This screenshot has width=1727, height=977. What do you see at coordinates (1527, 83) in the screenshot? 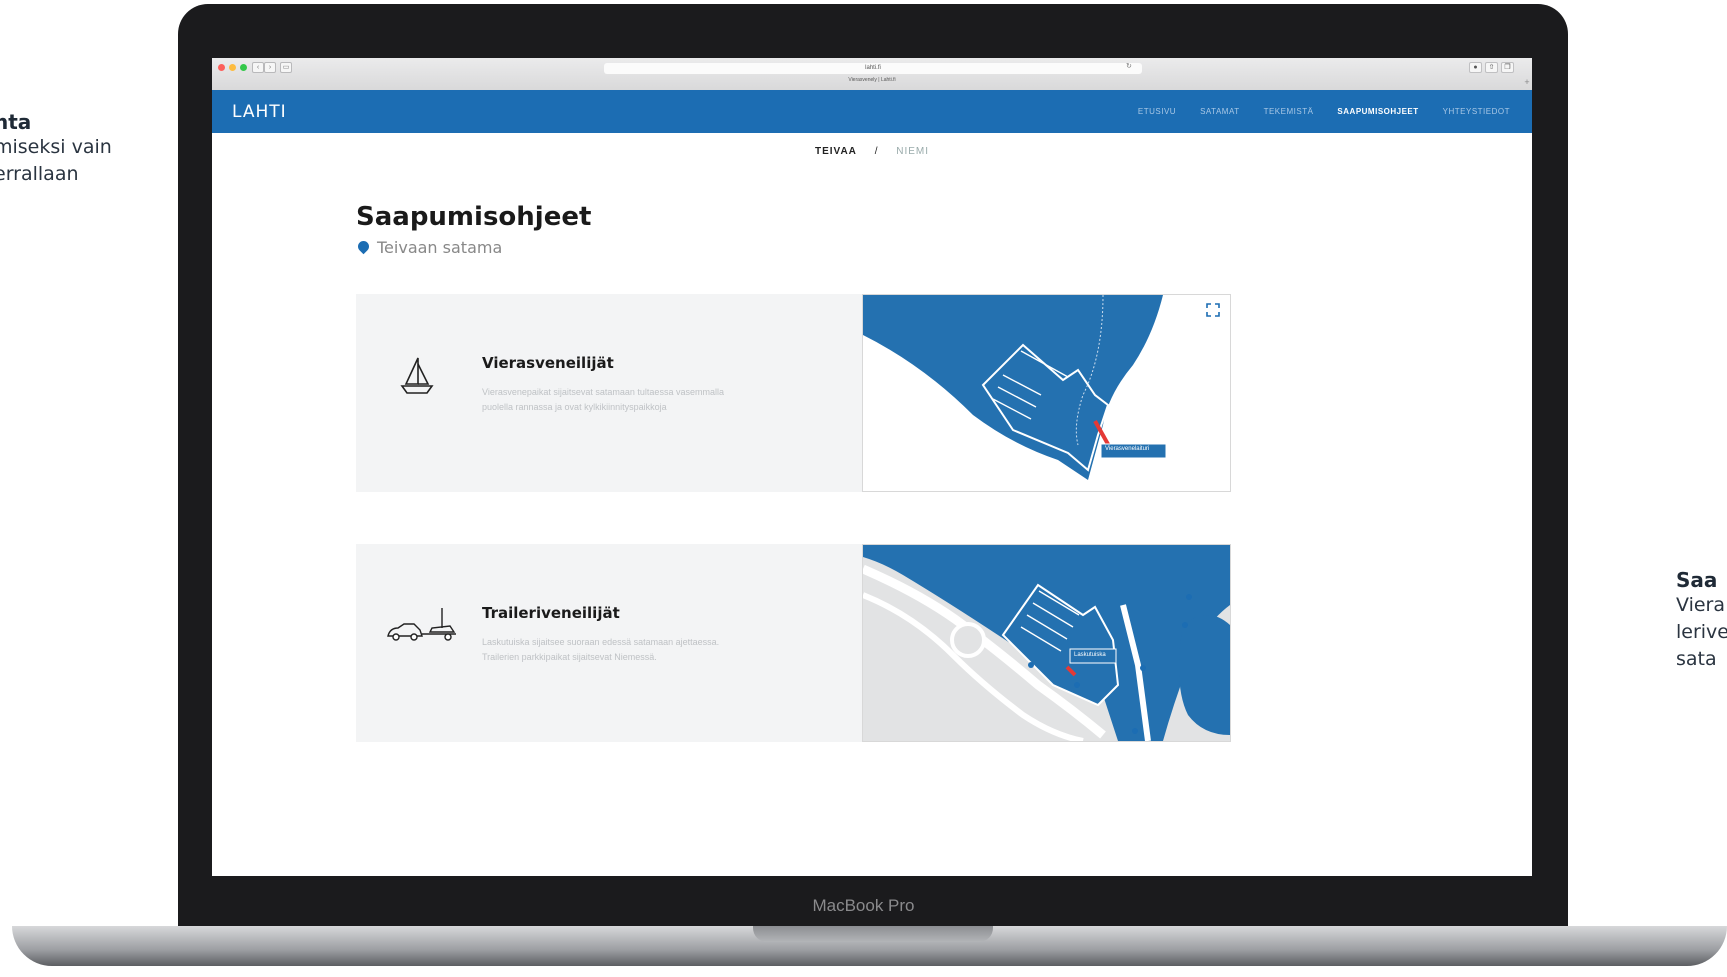
I see `new-tab-button: +` at bounding box center [1527, 83].